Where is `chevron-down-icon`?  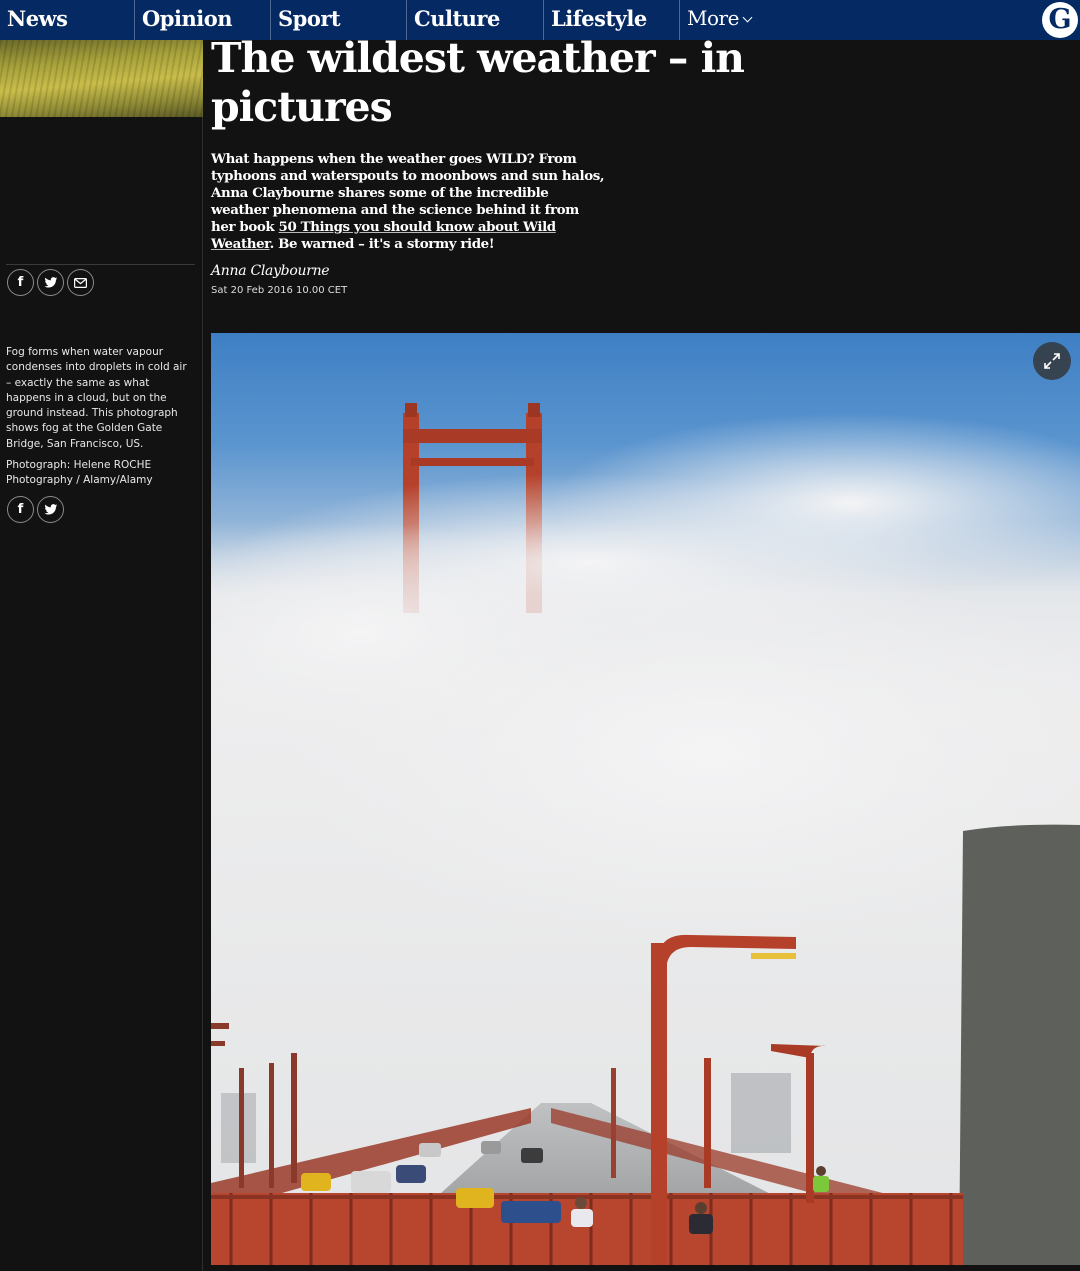 chevron-down-icon is located at coordinates (747, 17).